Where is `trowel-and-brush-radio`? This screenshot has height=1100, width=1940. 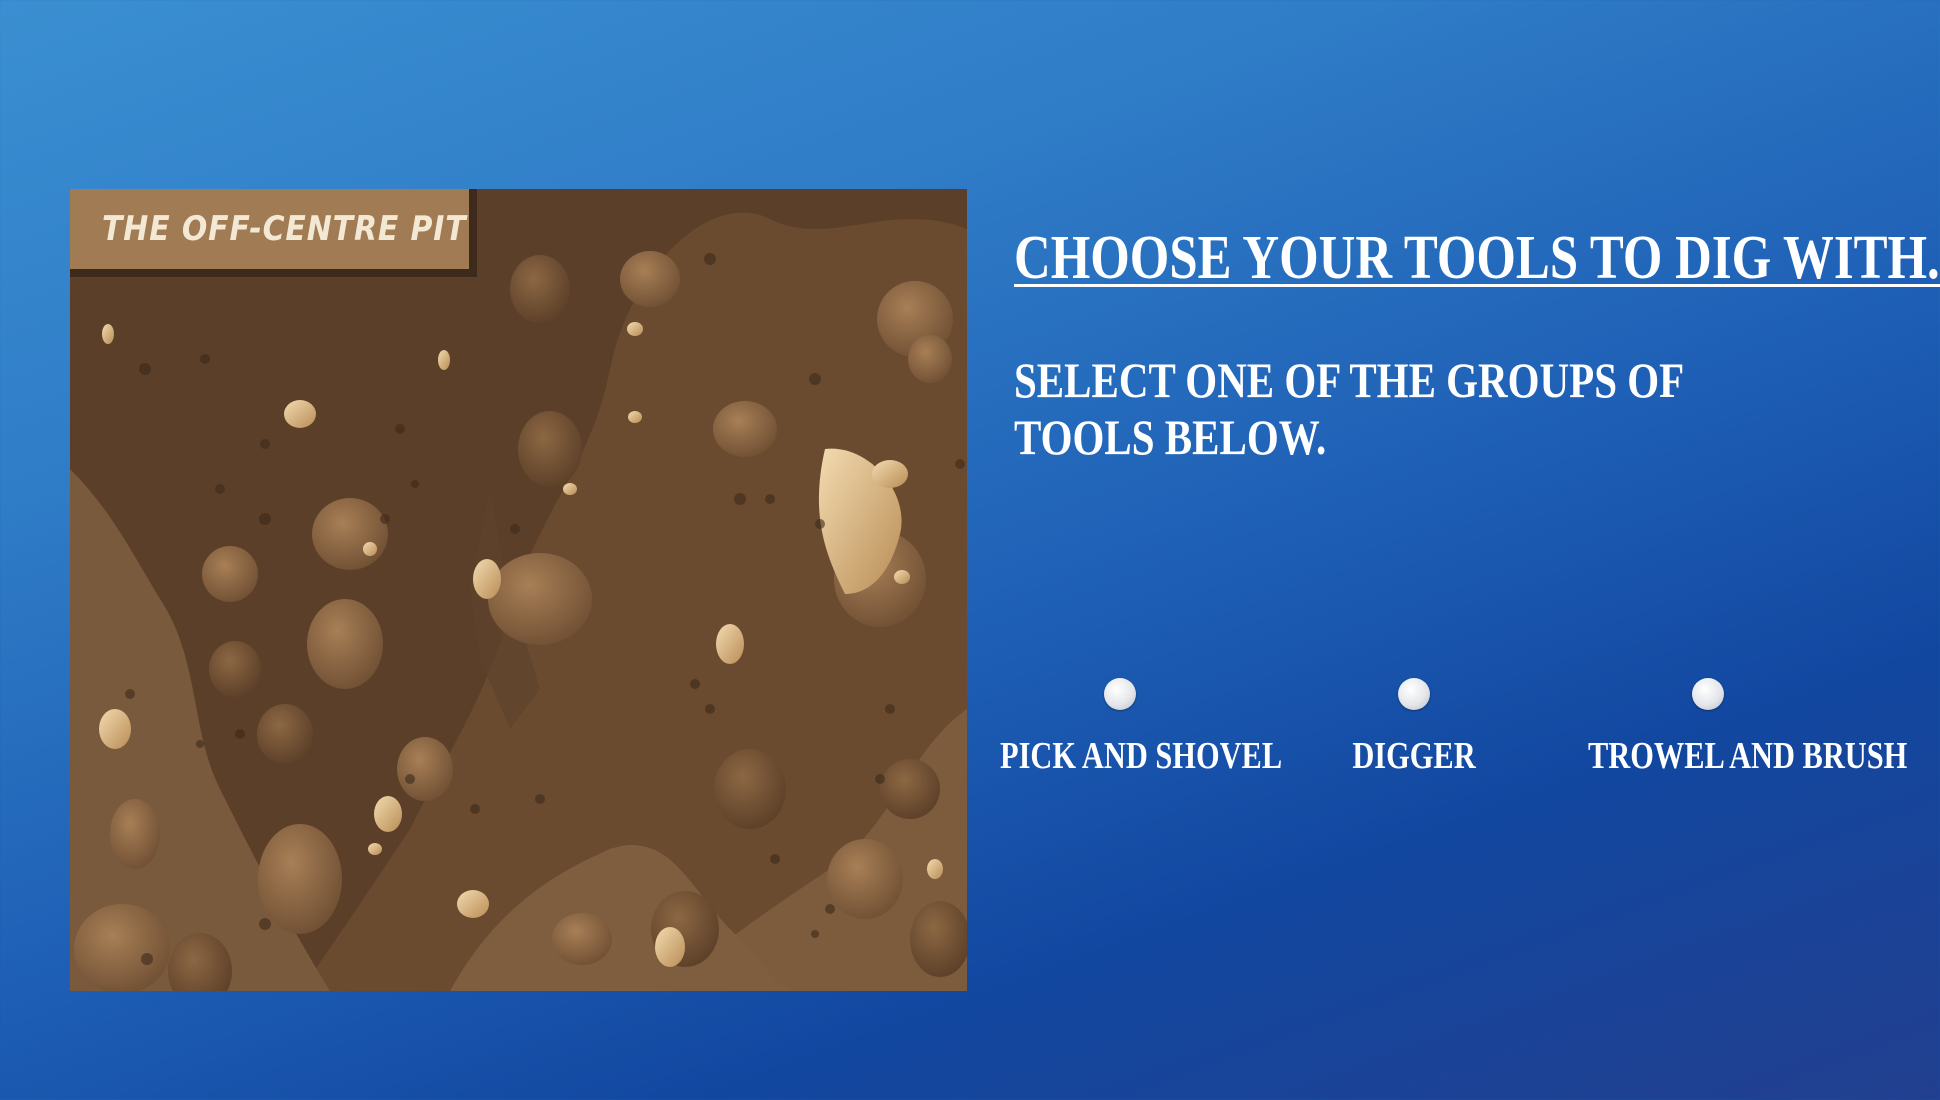
trowel-and-brush-radio is located at coordinates (1708, 694).